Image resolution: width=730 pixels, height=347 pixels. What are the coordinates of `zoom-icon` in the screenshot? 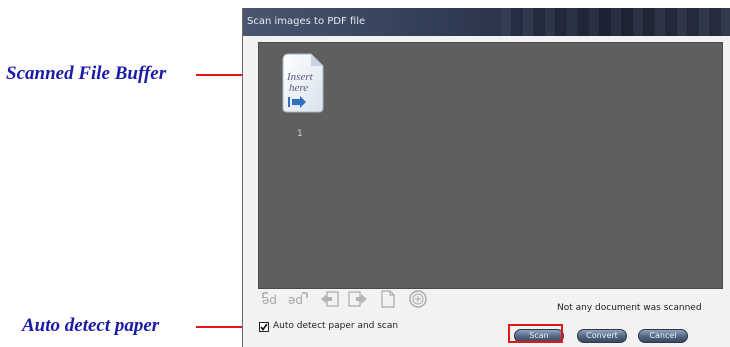 It's located at (418, 299).